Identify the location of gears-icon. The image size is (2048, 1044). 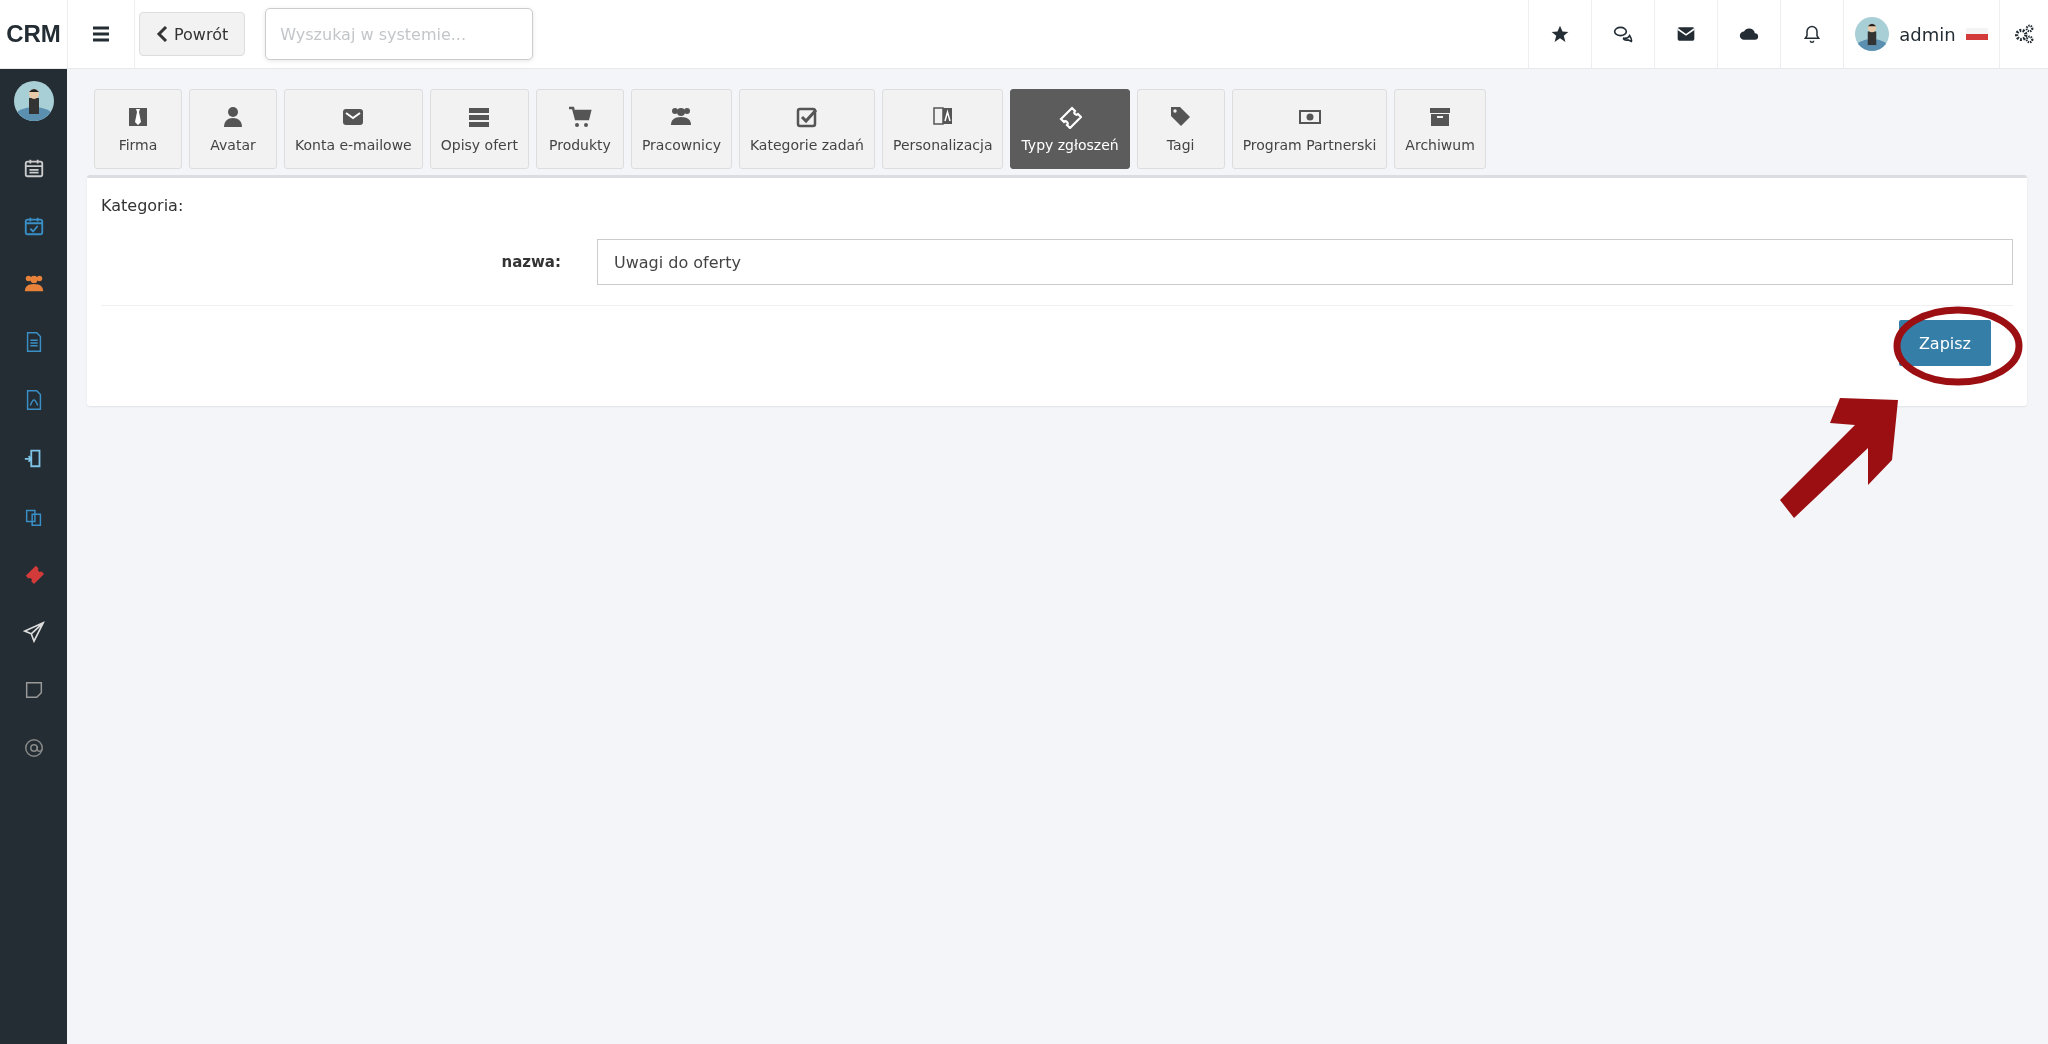
(2024, 34).